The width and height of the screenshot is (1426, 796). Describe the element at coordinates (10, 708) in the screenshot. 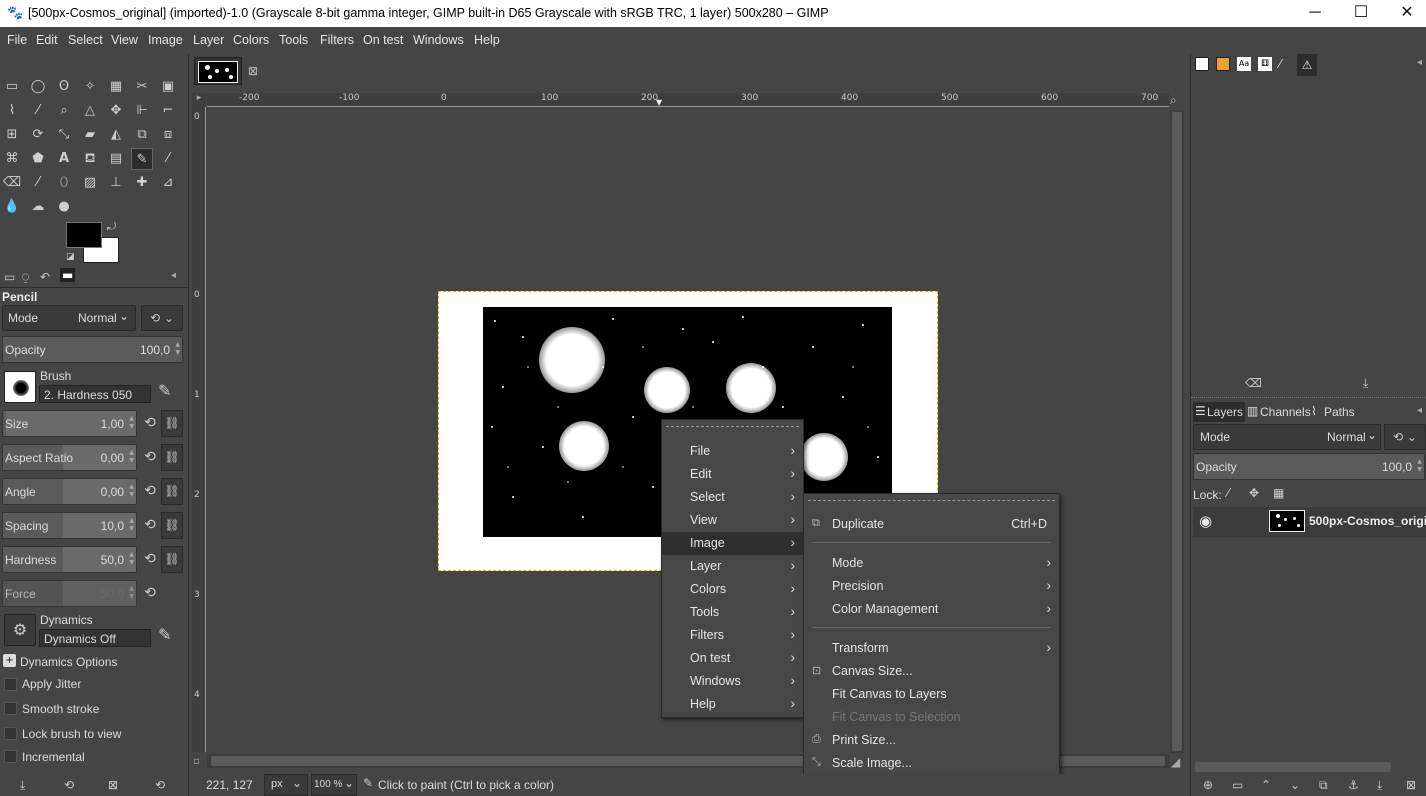

I see `smooth-stroke-checkbox` at that location.